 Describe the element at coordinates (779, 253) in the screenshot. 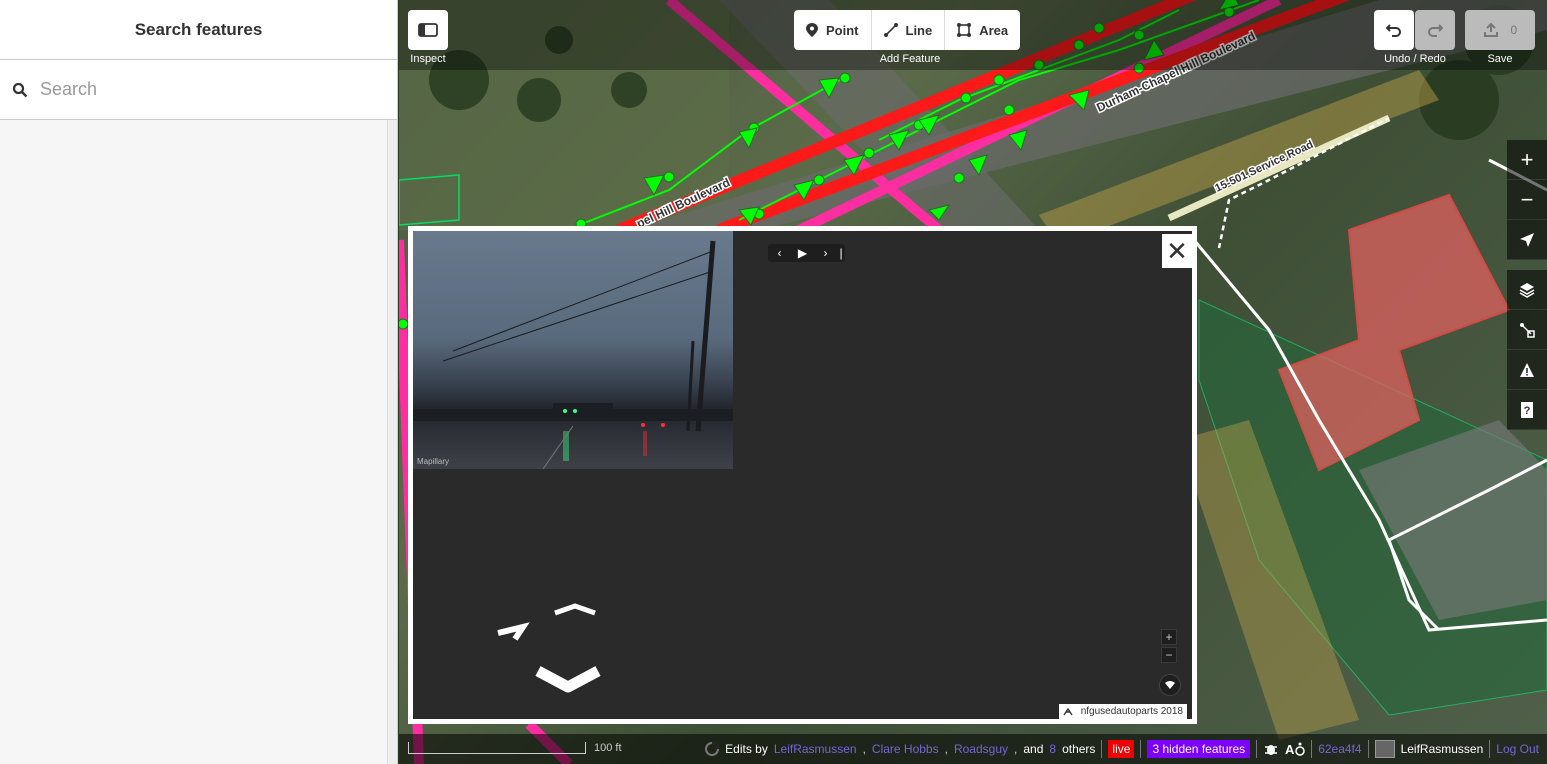

I see `previous-photo-icon: ‹` at that location.